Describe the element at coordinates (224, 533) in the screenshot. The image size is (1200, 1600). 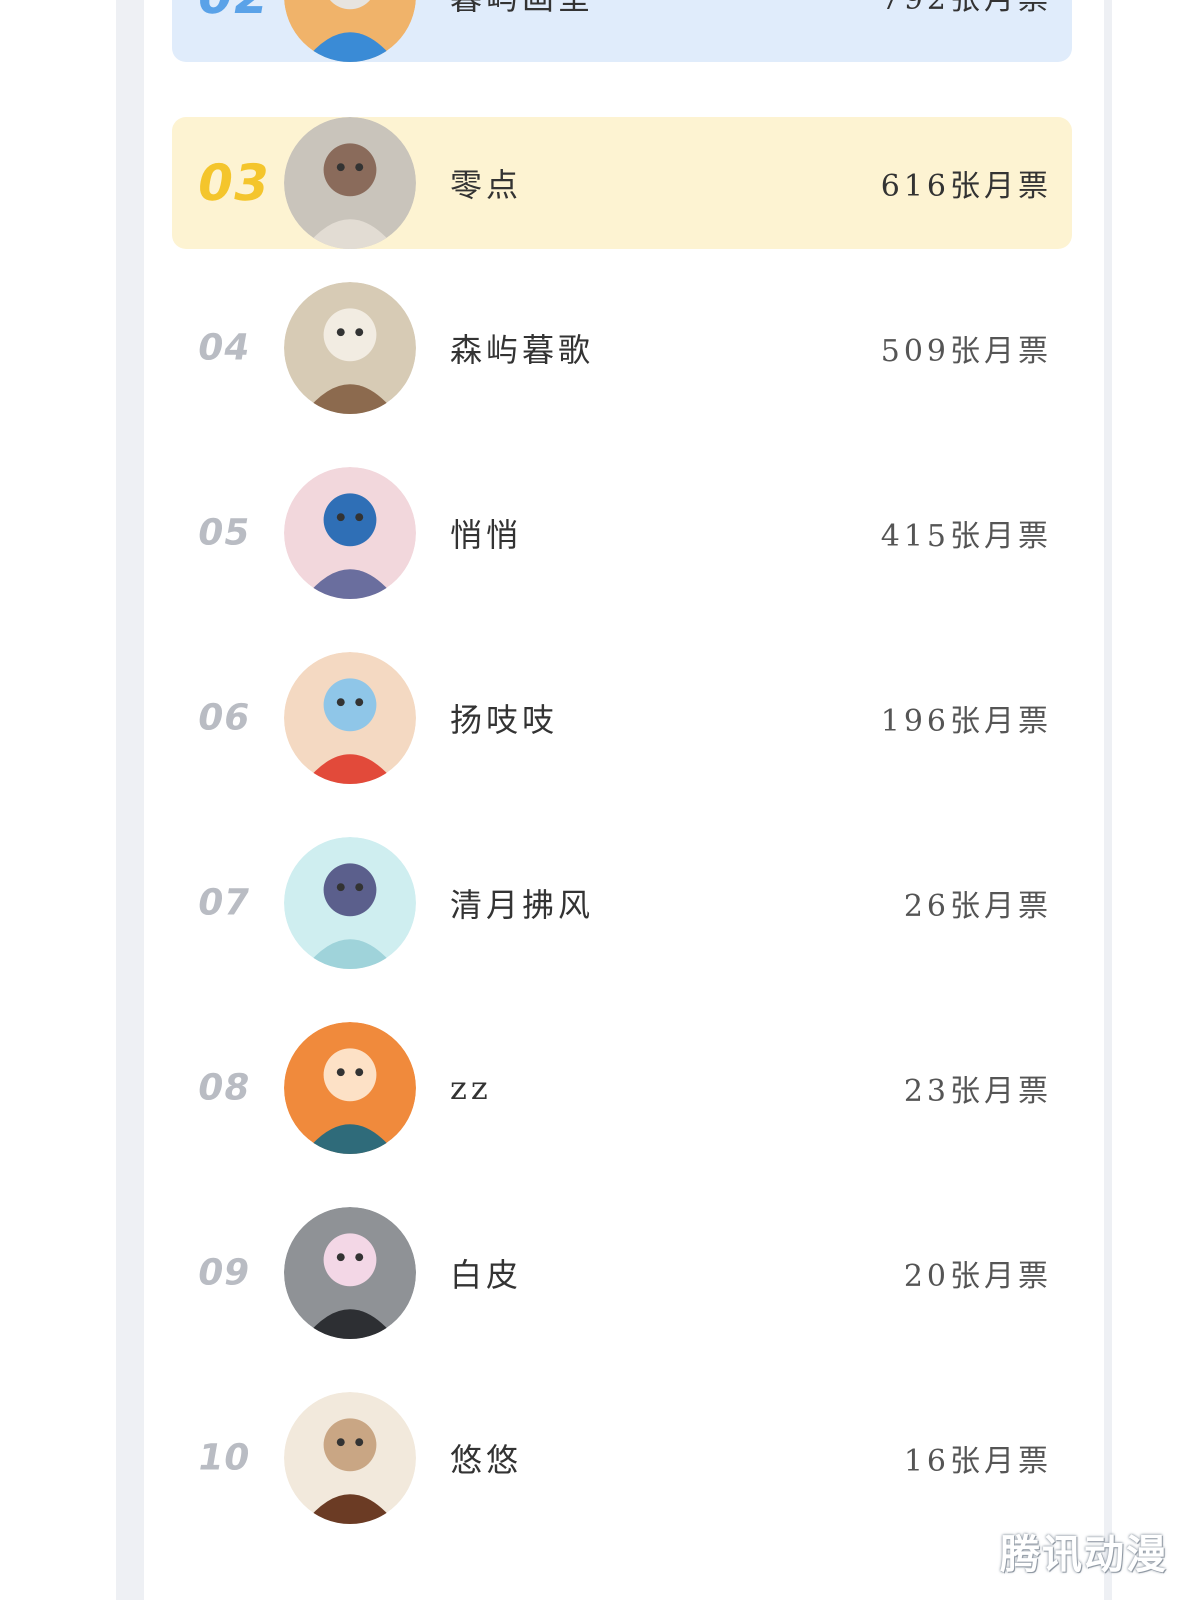
I see `rank-number: 05` at that location.